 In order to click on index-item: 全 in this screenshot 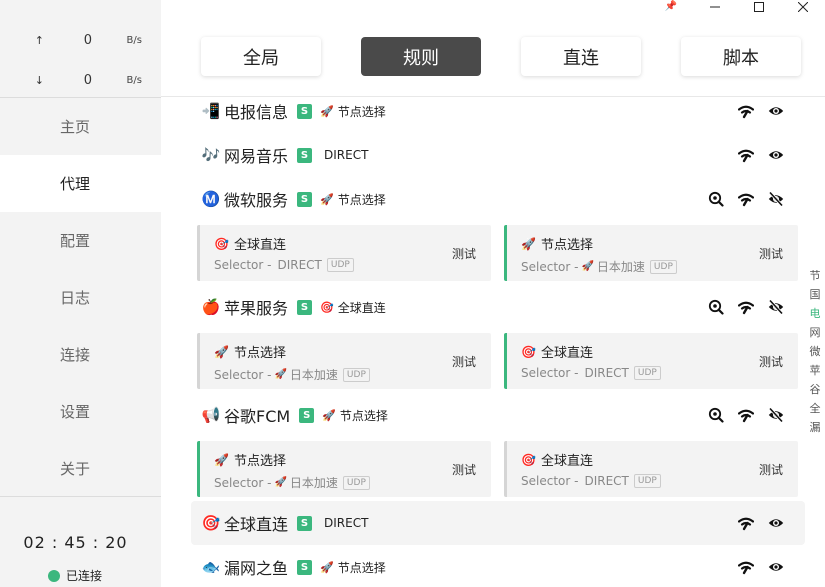, I will do `click(815, 408)`.